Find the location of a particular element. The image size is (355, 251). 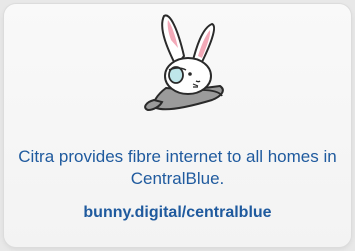

bunny-mascot-icon is located at coordinates (184, 63).